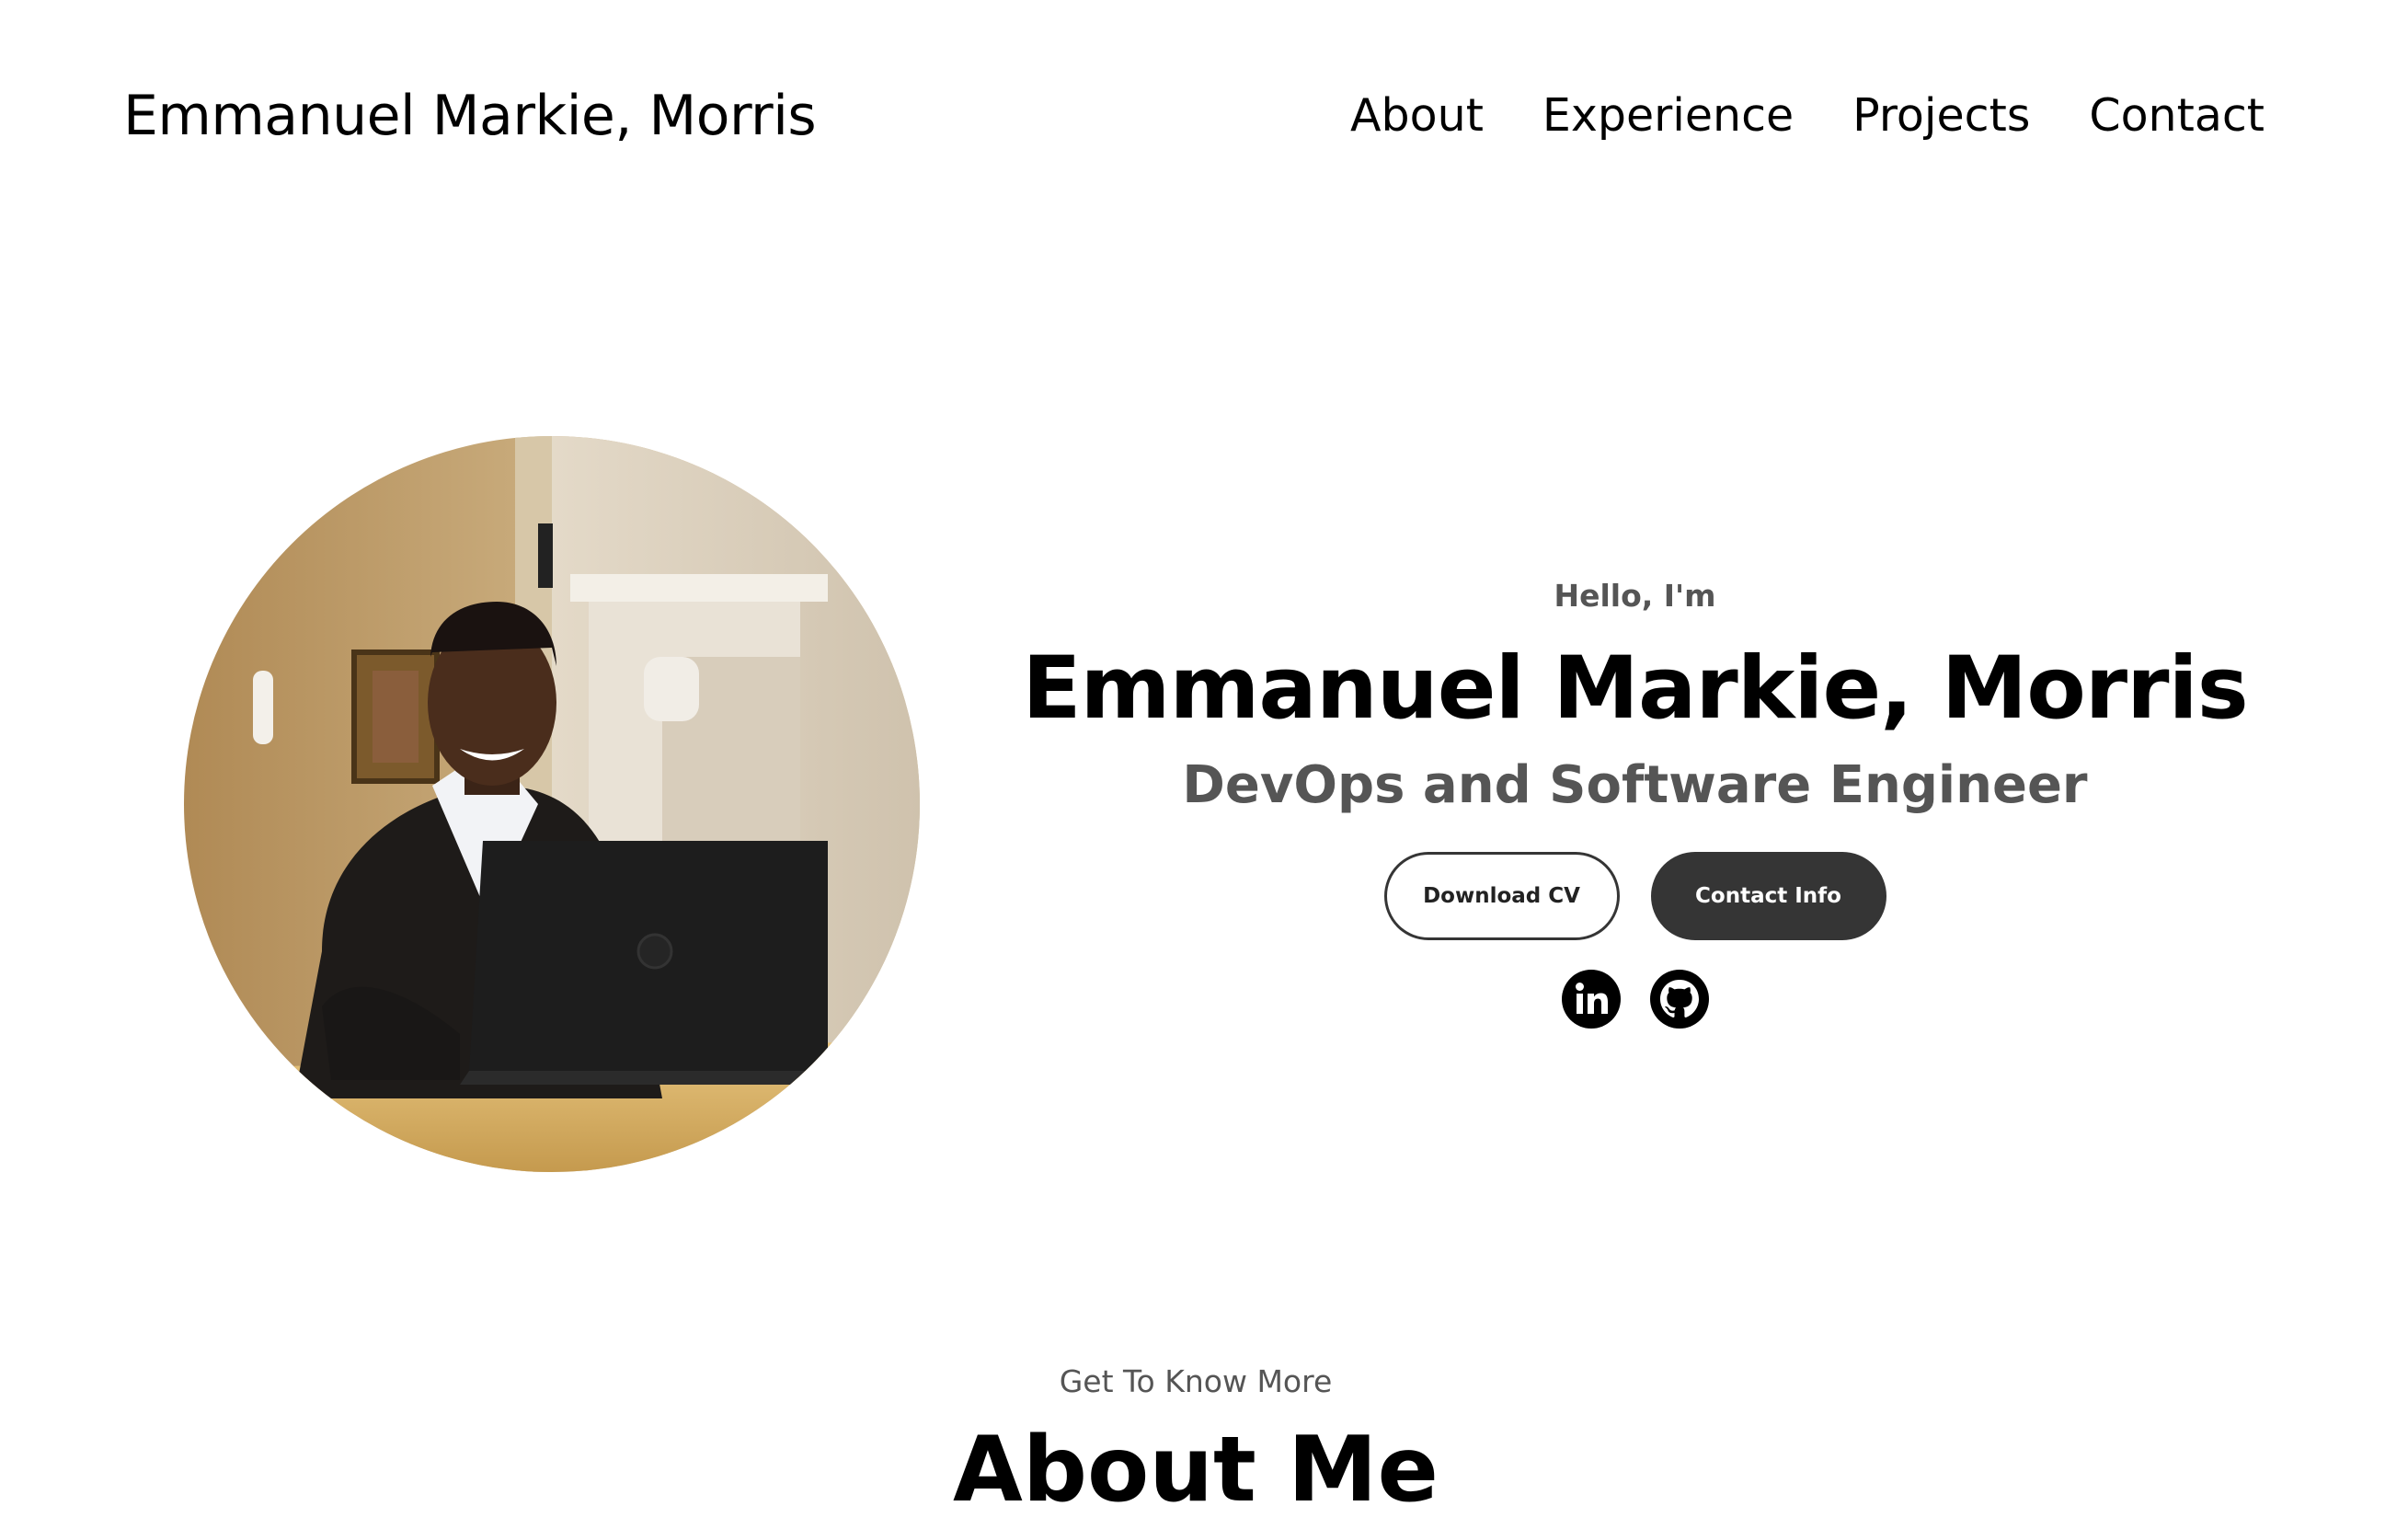 Image resolution: width=2408 pixels, height=1529 pixels. I want to click on contact-info-button: Contact Info, so click(1768, 896).